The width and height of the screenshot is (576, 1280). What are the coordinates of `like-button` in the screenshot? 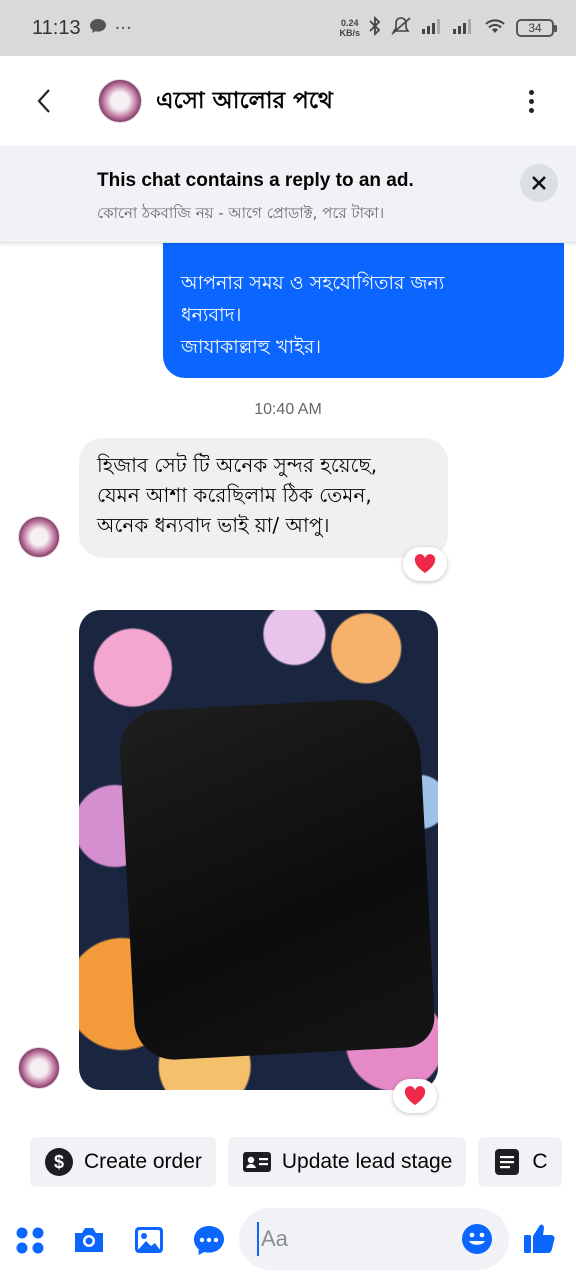 It's located at (539, 1238).